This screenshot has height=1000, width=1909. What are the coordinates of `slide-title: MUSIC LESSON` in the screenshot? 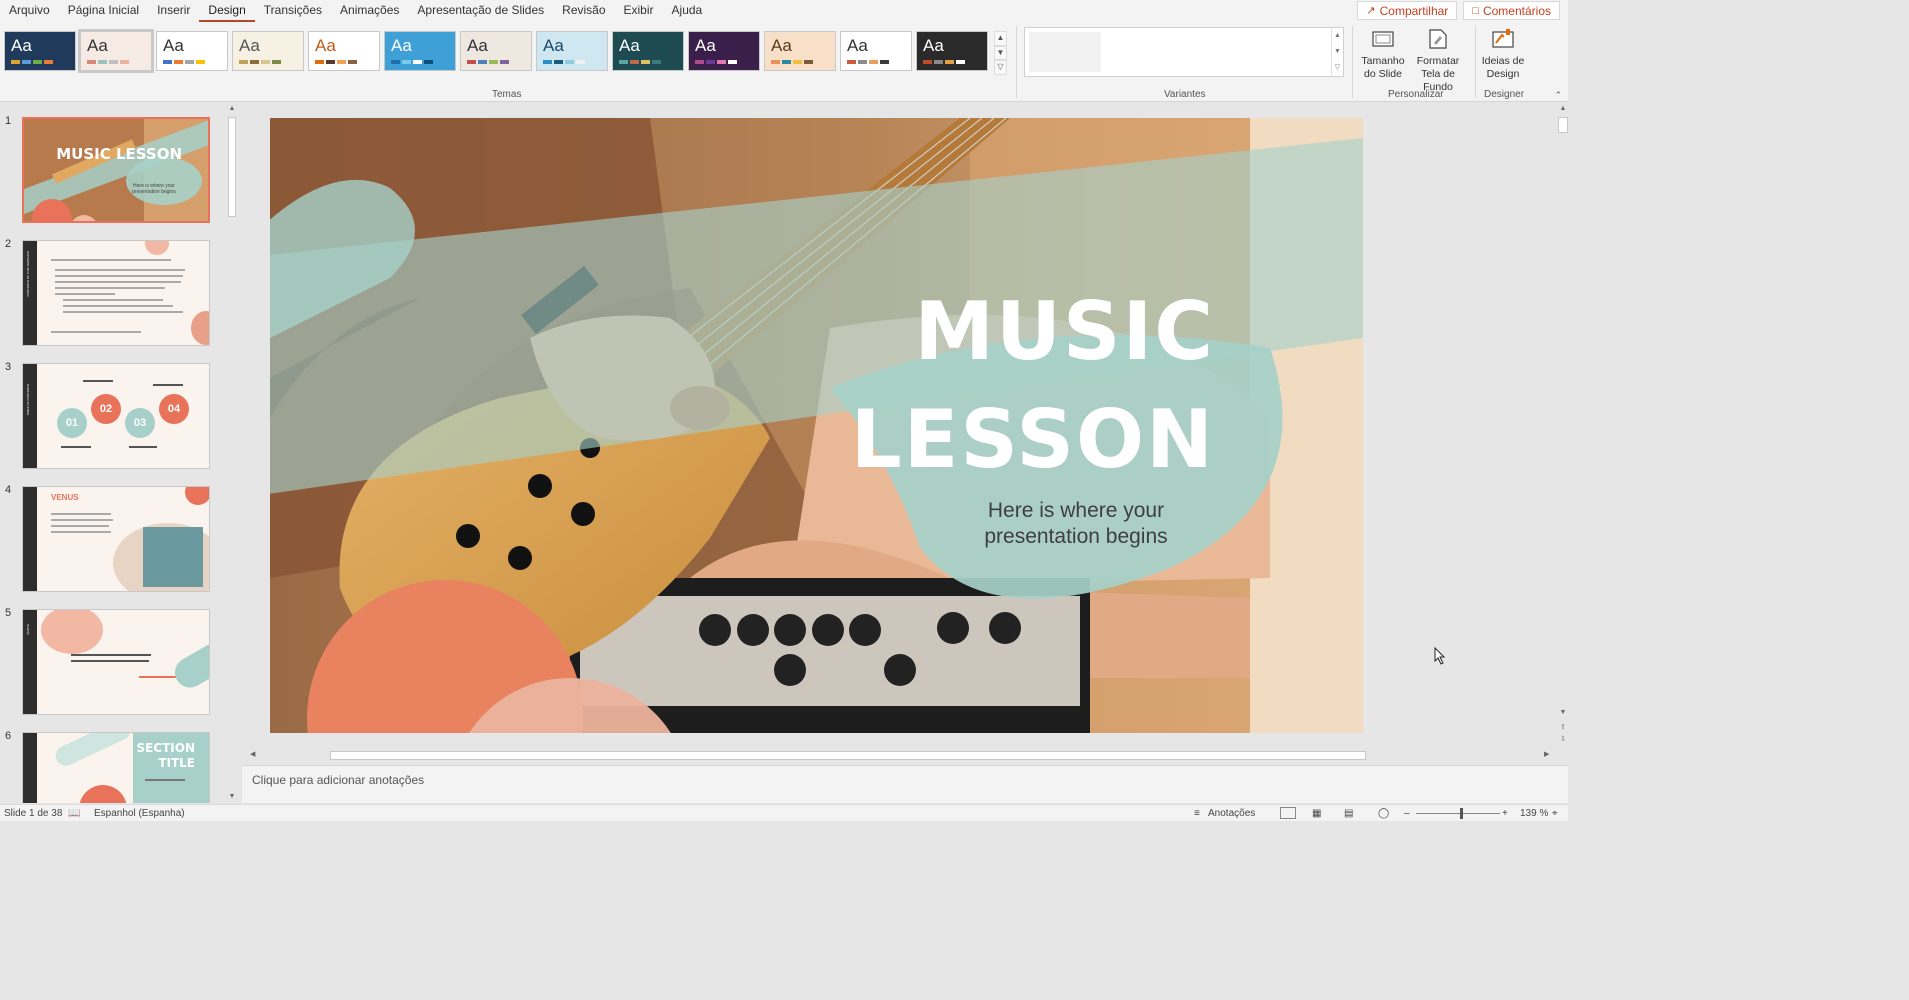 It's located at (1033, 386).